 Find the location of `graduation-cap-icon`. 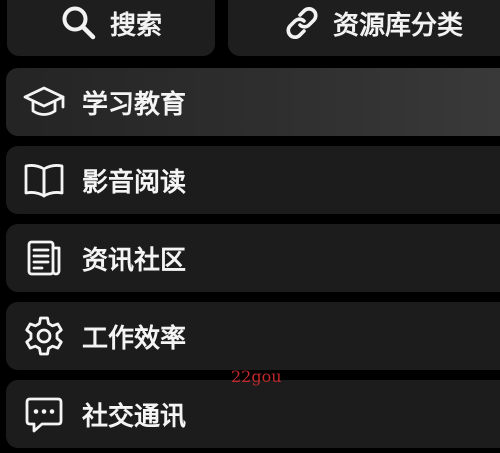

graduation-cap-icon is located at coordinates (44, 102).